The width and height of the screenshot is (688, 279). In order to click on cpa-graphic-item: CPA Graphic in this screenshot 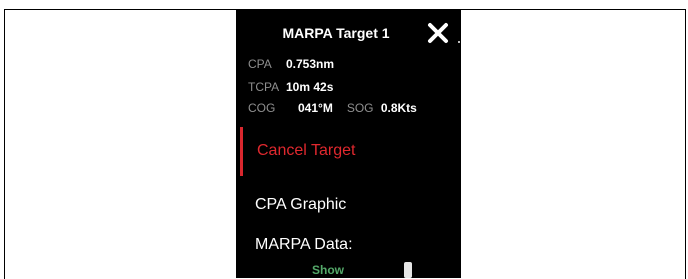, I will do `click(300, 205)`.